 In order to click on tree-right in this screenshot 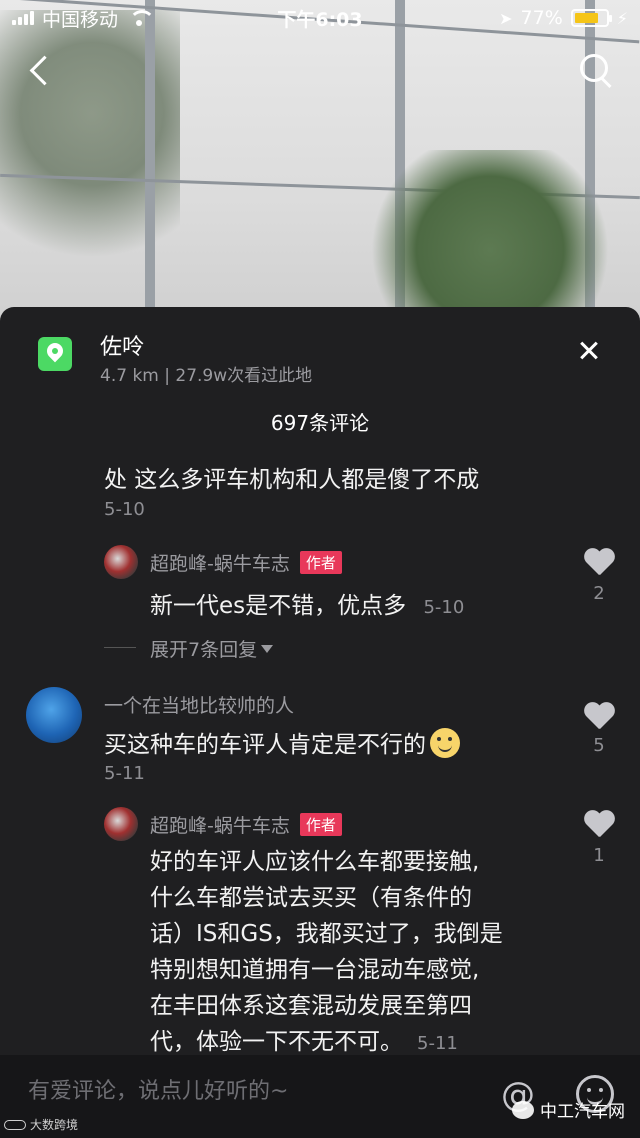, I will do `click(490, 240)`.